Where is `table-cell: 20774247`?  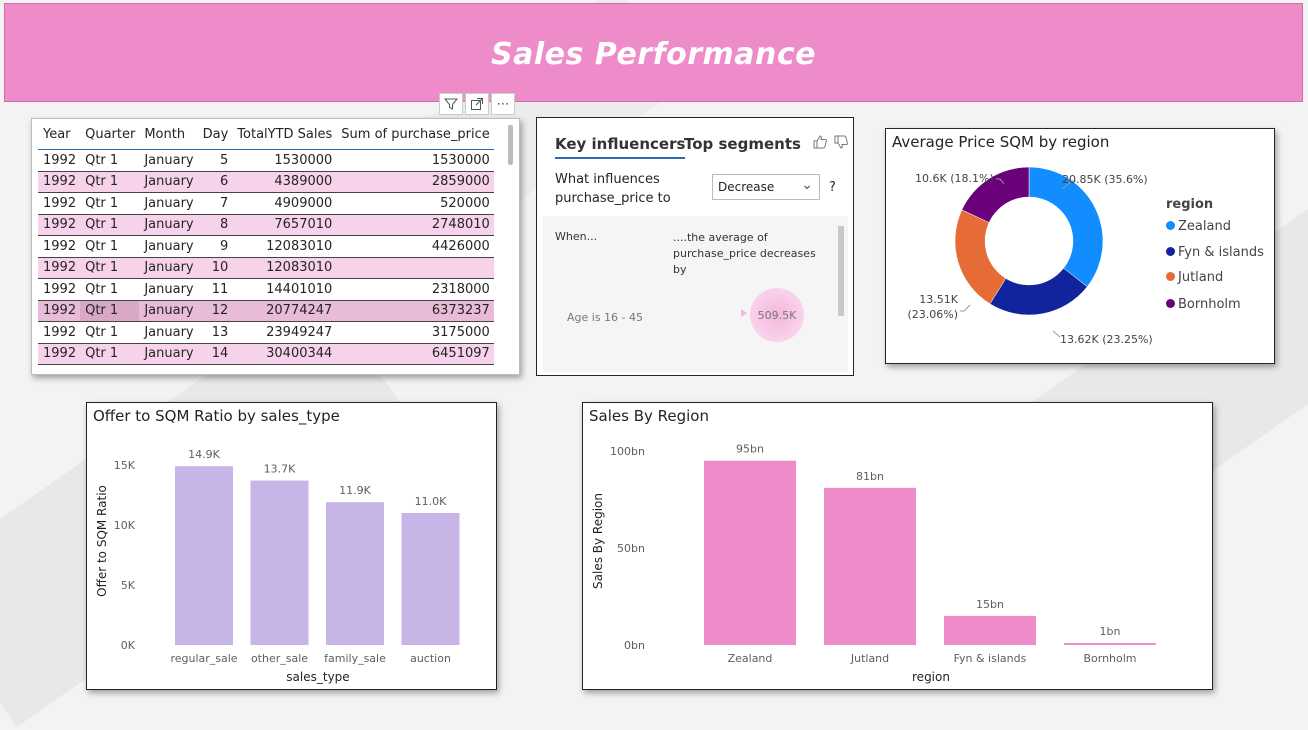
table-cell: 20774247 is located at coordinates (284, 311).